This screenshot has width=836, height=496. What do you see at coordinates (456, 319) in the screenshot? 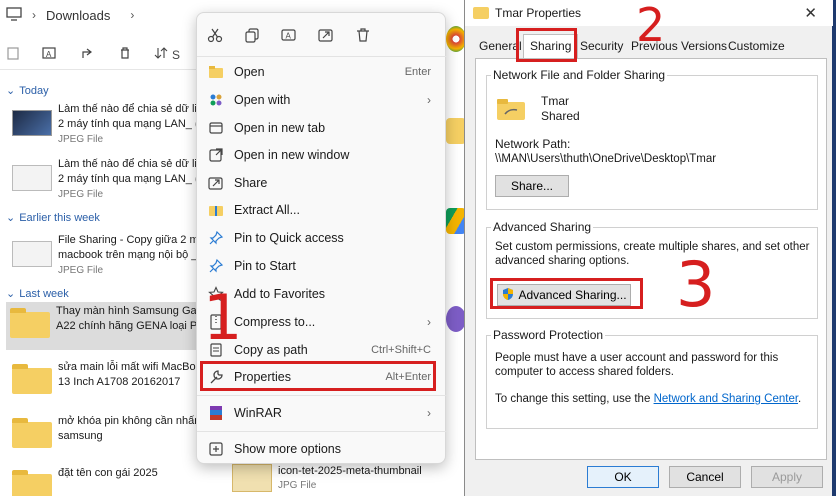
I see `viber-icon` at bounding box center [456, 319].